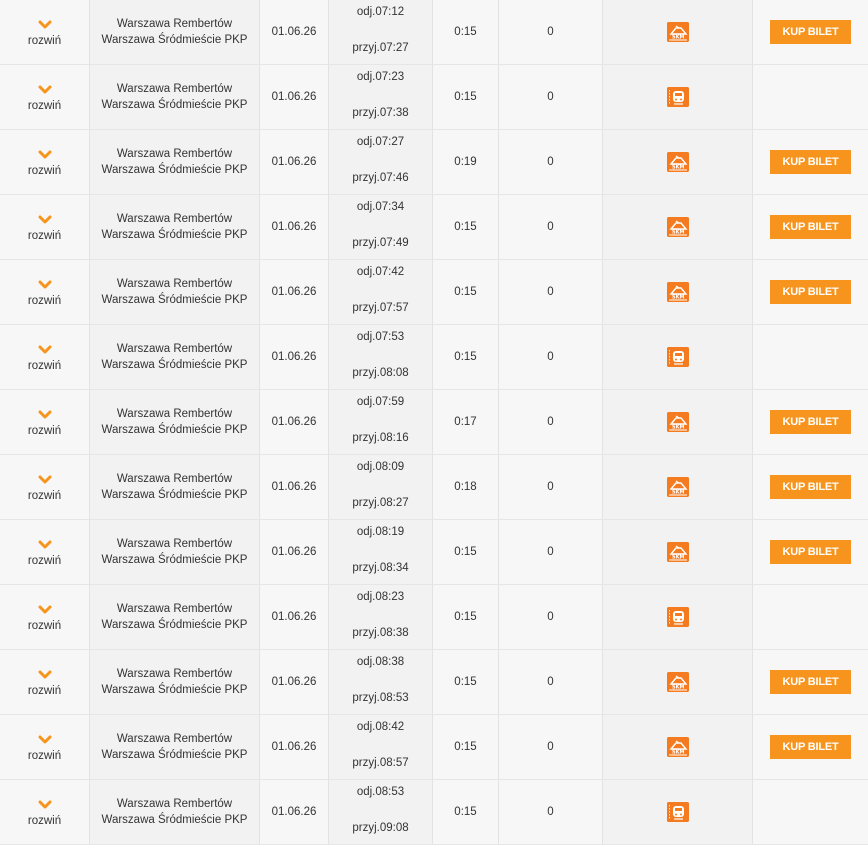 Image resolution: width=868 pixels, height=845 pixels. What do you see at coordinates (380, 243) in the screenshot?
I see `arrival-time: przyj.07:49` at bounding box center [380, 243].